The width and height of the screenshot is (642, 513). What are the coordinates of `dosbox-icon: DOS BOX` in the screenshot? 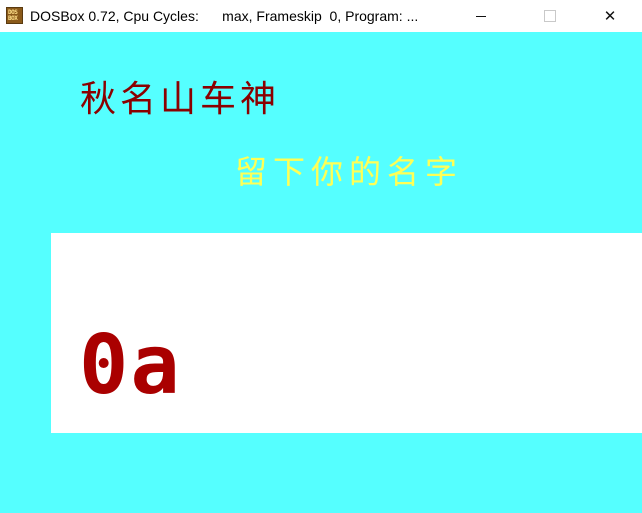 It's located at (14, 15).